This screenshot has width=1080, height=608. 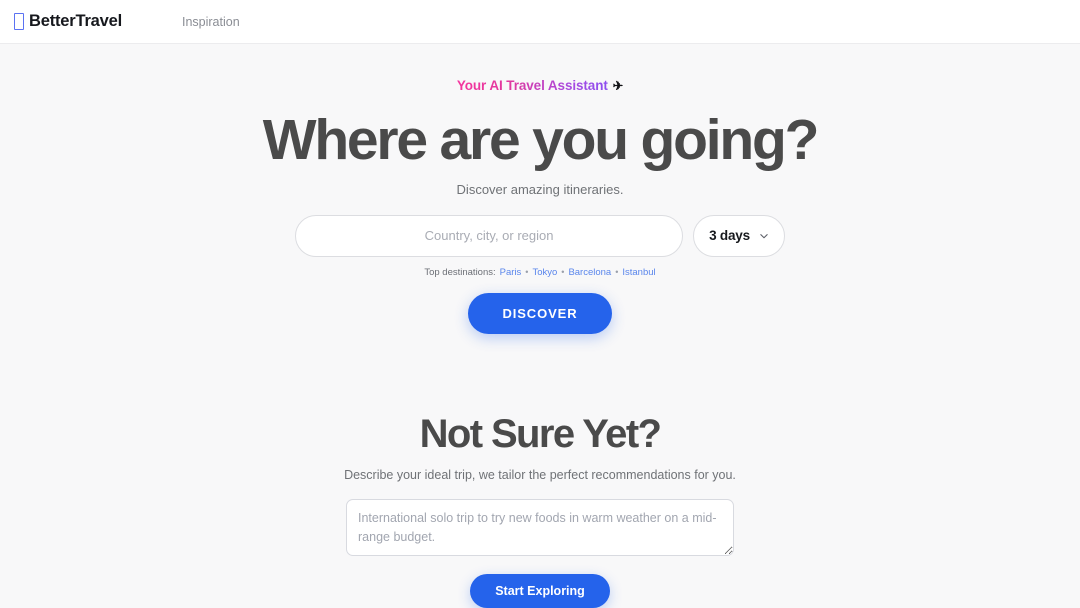 What do you see at coordinates (729, 236) in the screenshot?
I see `trip-duration-value: 3 days` at bounding box center [729, 236].